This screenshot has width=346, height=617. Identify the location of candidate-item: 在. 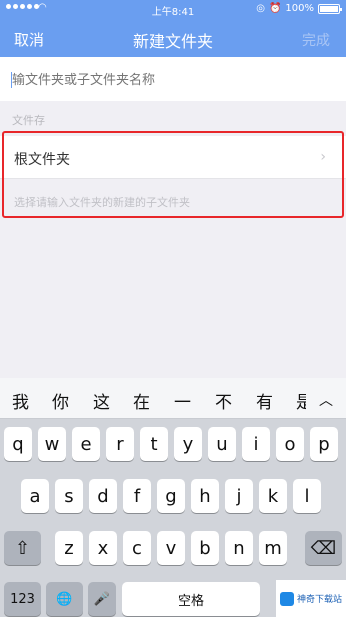
(141, 400).